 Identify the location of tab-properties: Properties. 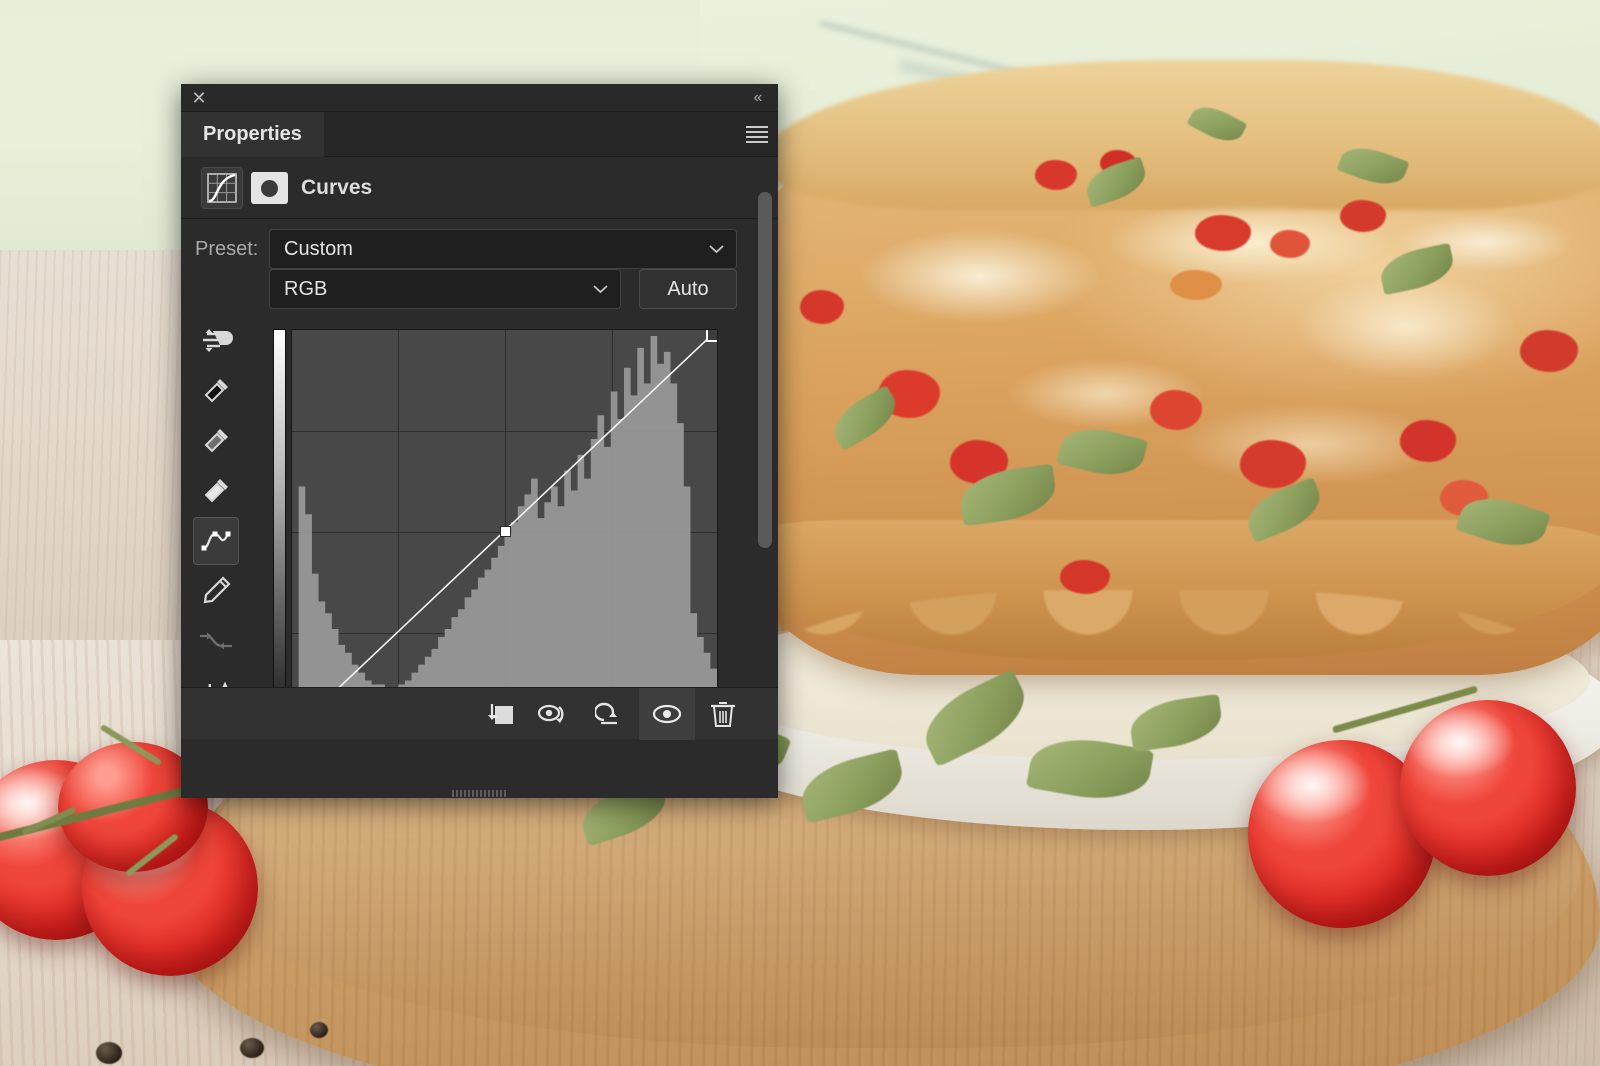
(252, 134).